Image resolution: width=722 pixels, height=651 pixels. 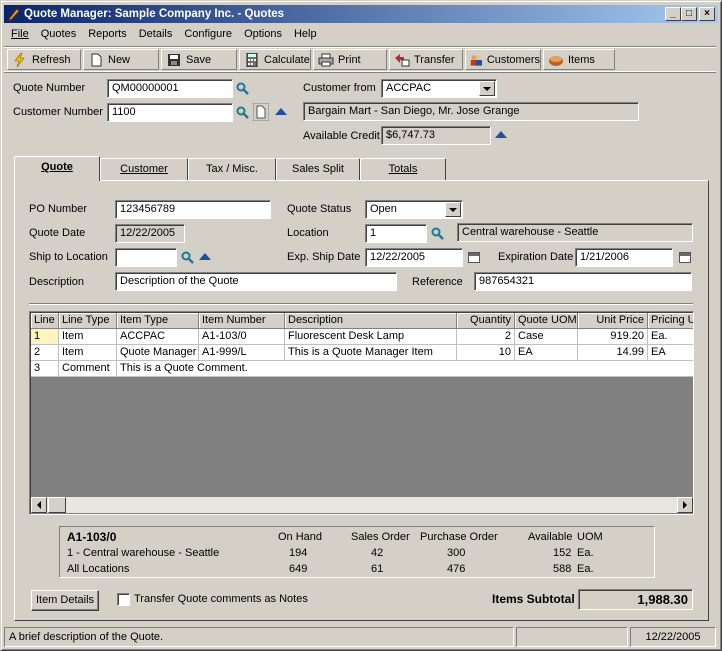 What do you see at coordinates (57, 168) in the screenshot?
I see `tab-quote: Quote` at bounding box center [57, 168].